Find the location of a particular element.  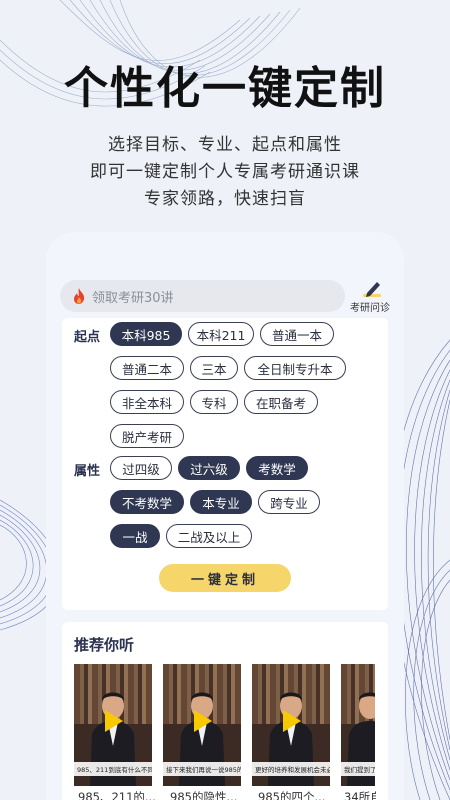

video-caption: 更好的培养和发展机会未必会能到 is located at coordinates (291, 769).